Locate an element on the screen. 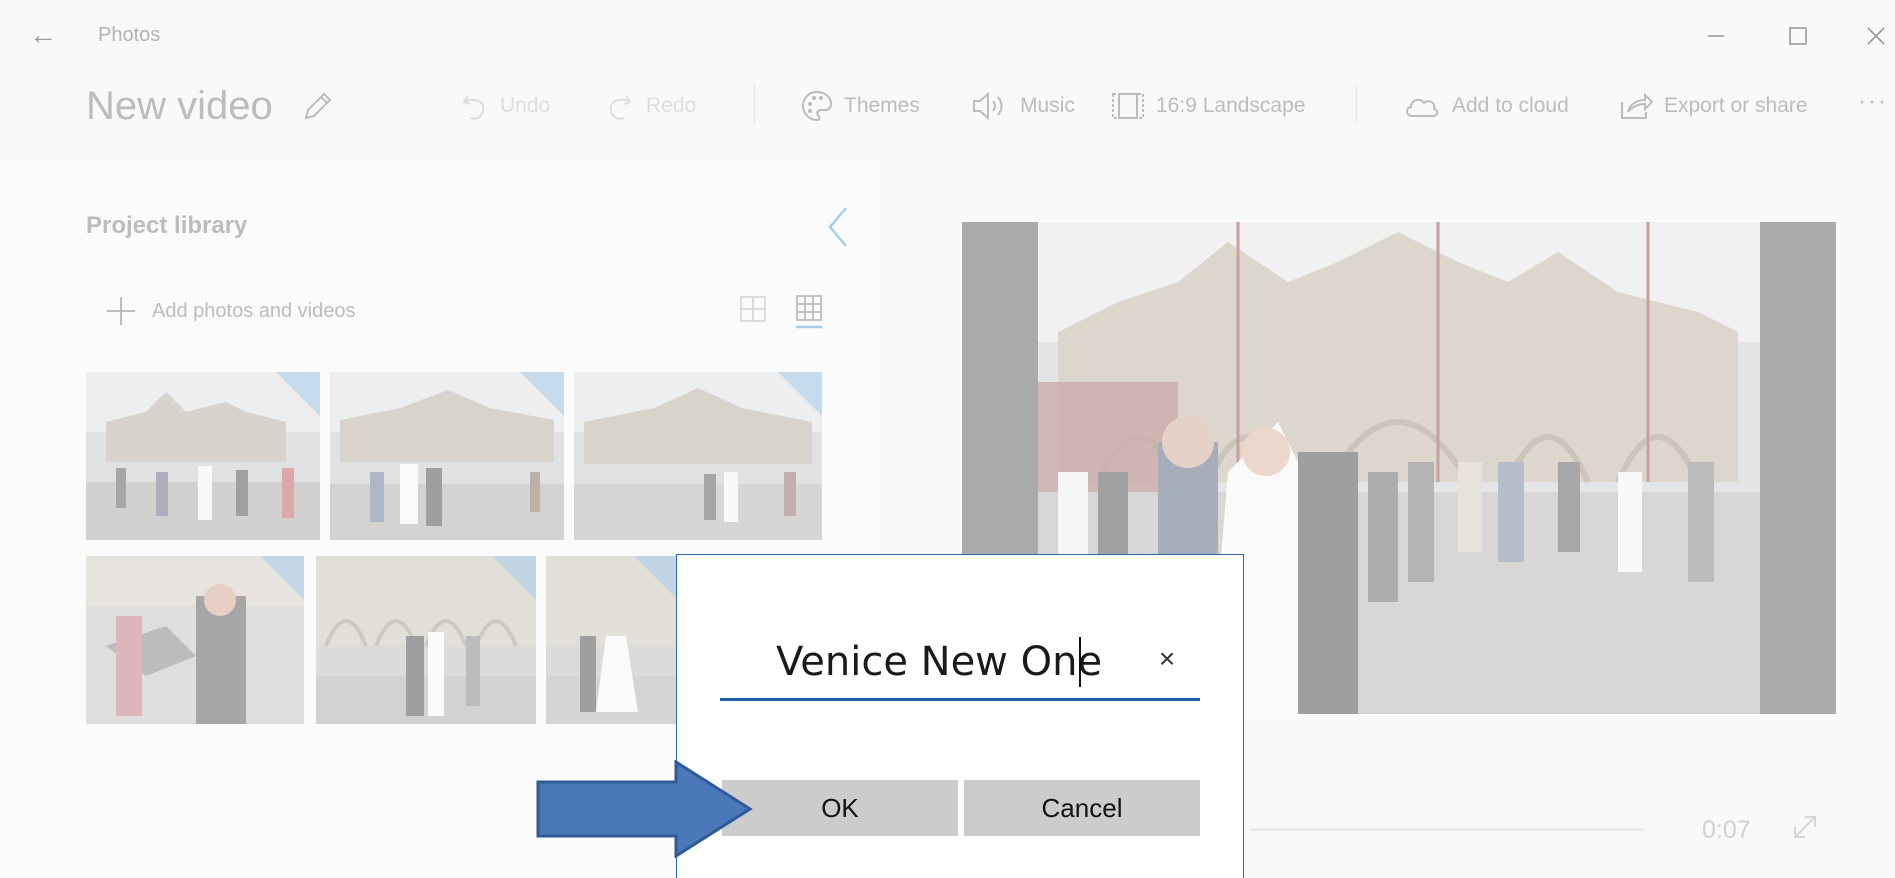 The height and width of the screenshot is (878, 1895). aspect-ratio-icon is located at coordinates (1128, 106).